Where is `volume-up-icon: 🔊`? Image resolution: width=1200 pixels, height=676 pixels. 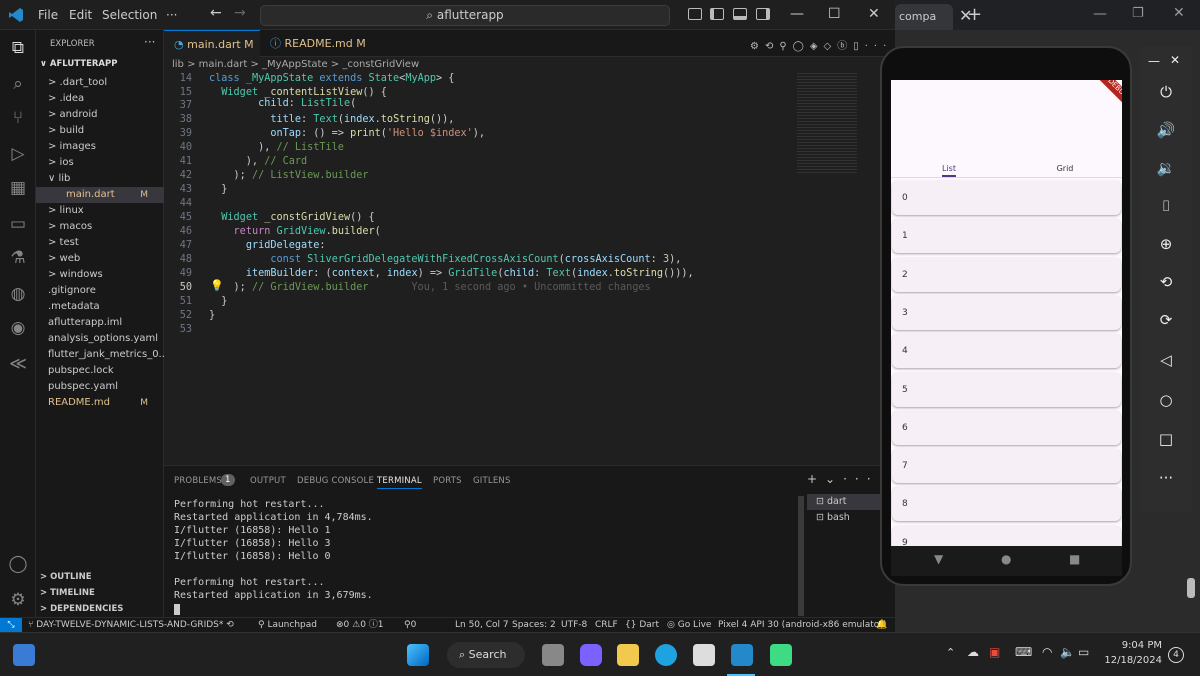
volume-up-icon: 🔊 is located at coordinates (1166, 130).